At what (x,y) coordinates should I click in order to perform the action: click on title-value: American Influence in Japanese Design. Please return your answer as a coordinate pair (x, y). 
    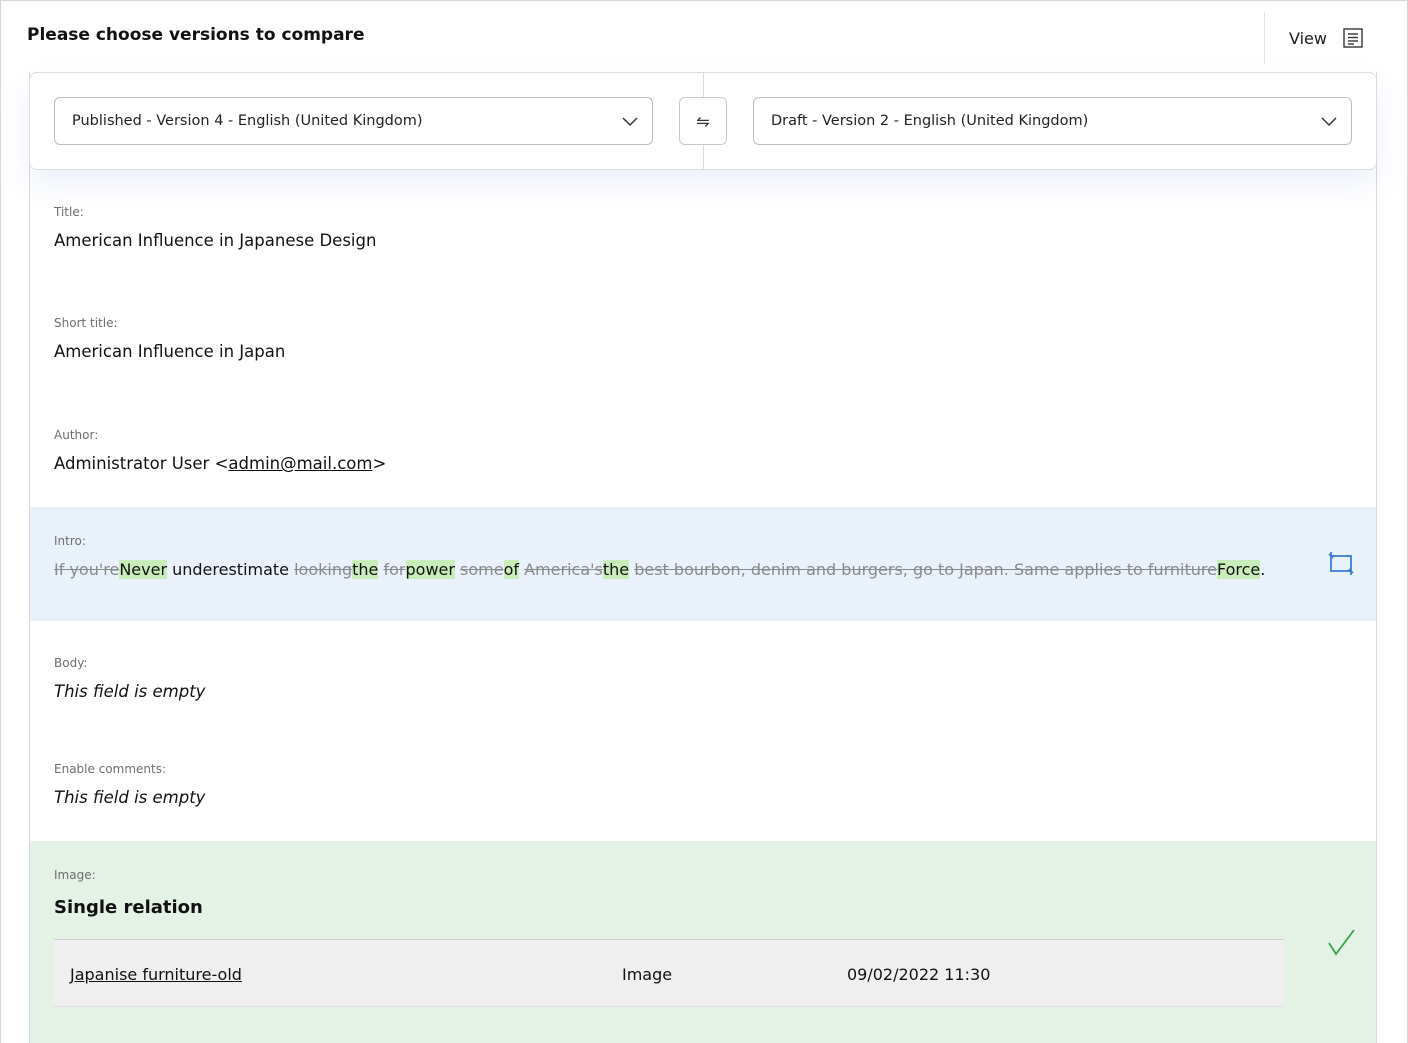
    Looking at the image, I should click on (215, 240).